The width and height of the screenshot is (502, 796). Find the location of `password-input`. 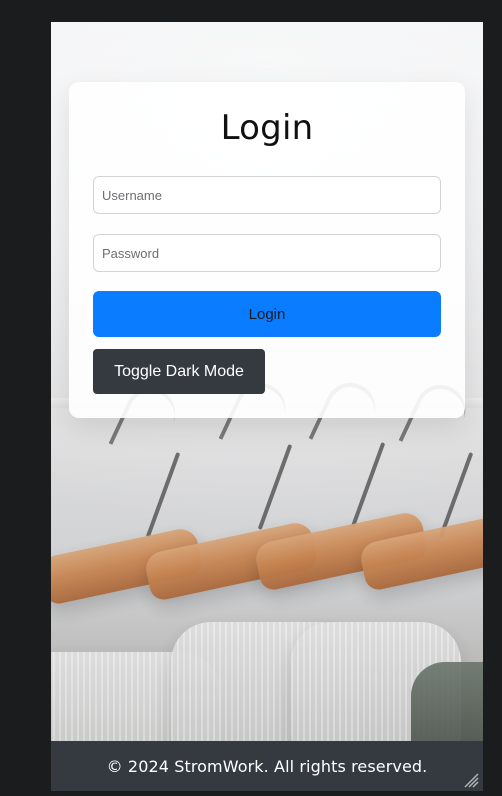

password-input is located at coordinates (267, 253).